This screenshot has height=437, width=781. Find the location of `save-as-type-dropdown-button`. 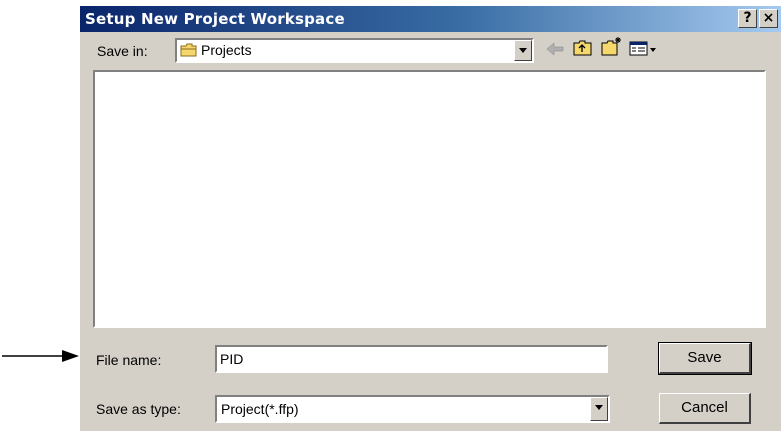

save-as-type-dropdown-button is located at coordinates (599, 409).